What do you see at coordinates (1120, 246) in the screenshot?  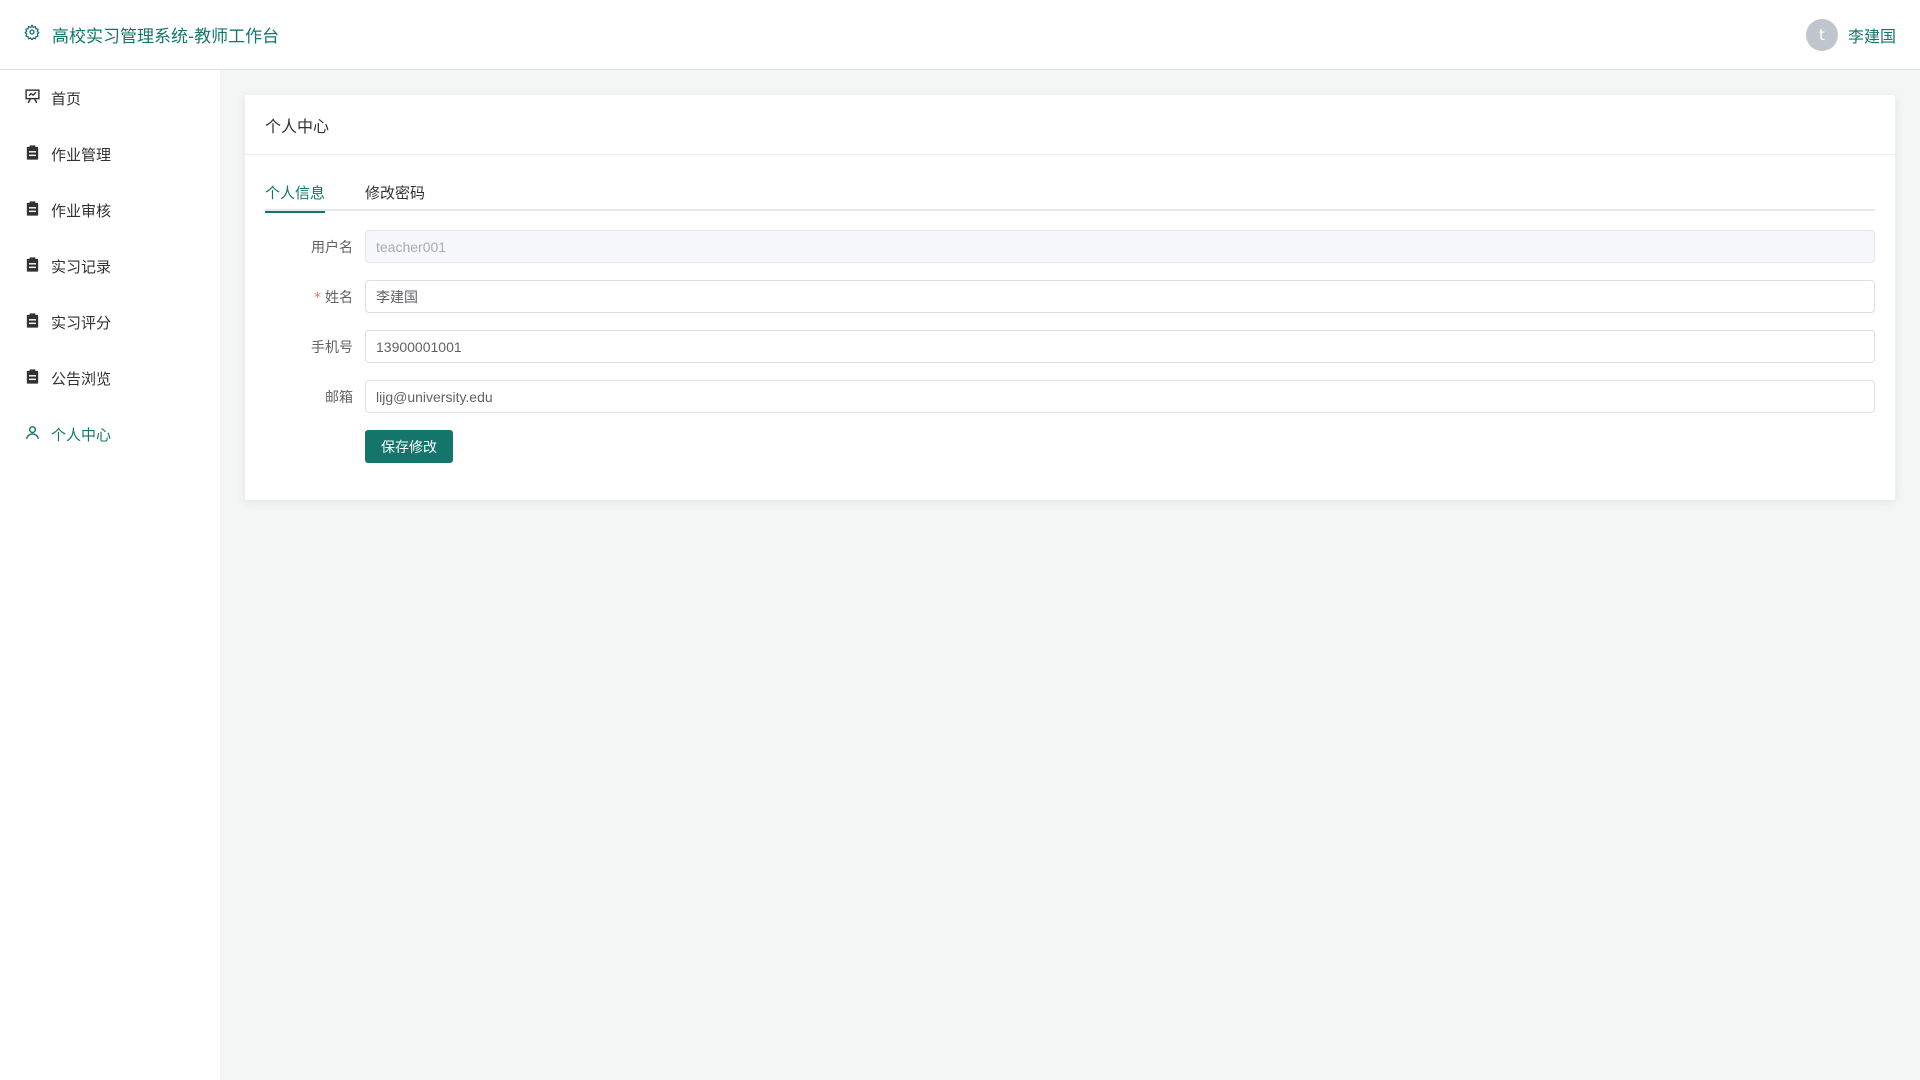 I see `username-field` at bounding box center [1120, 246].